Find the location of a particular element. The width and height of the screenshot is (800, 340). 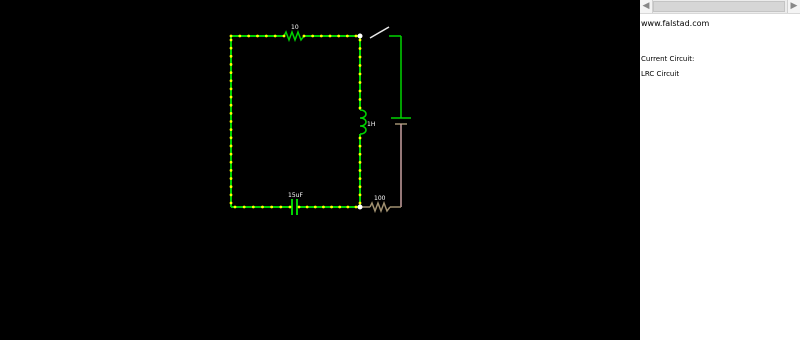

circuit-name: LRC Circuit is located at coordinates (660, 74).